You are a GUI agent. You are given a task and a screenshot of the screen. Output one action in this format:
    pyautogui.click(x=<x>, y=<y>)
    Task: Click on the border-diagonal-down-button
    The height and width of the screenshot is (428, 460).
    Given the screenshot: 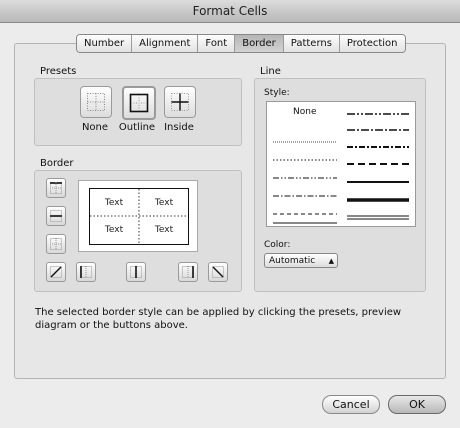 What is the action you would take?
    pyautogui.click(x=218, y=272)
    